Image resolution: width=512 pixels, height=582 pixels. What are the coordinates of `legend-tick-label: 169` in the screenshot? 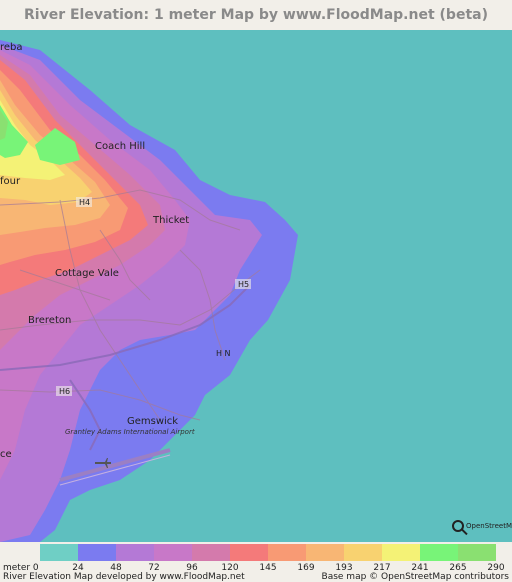 It's located at (306, 568).